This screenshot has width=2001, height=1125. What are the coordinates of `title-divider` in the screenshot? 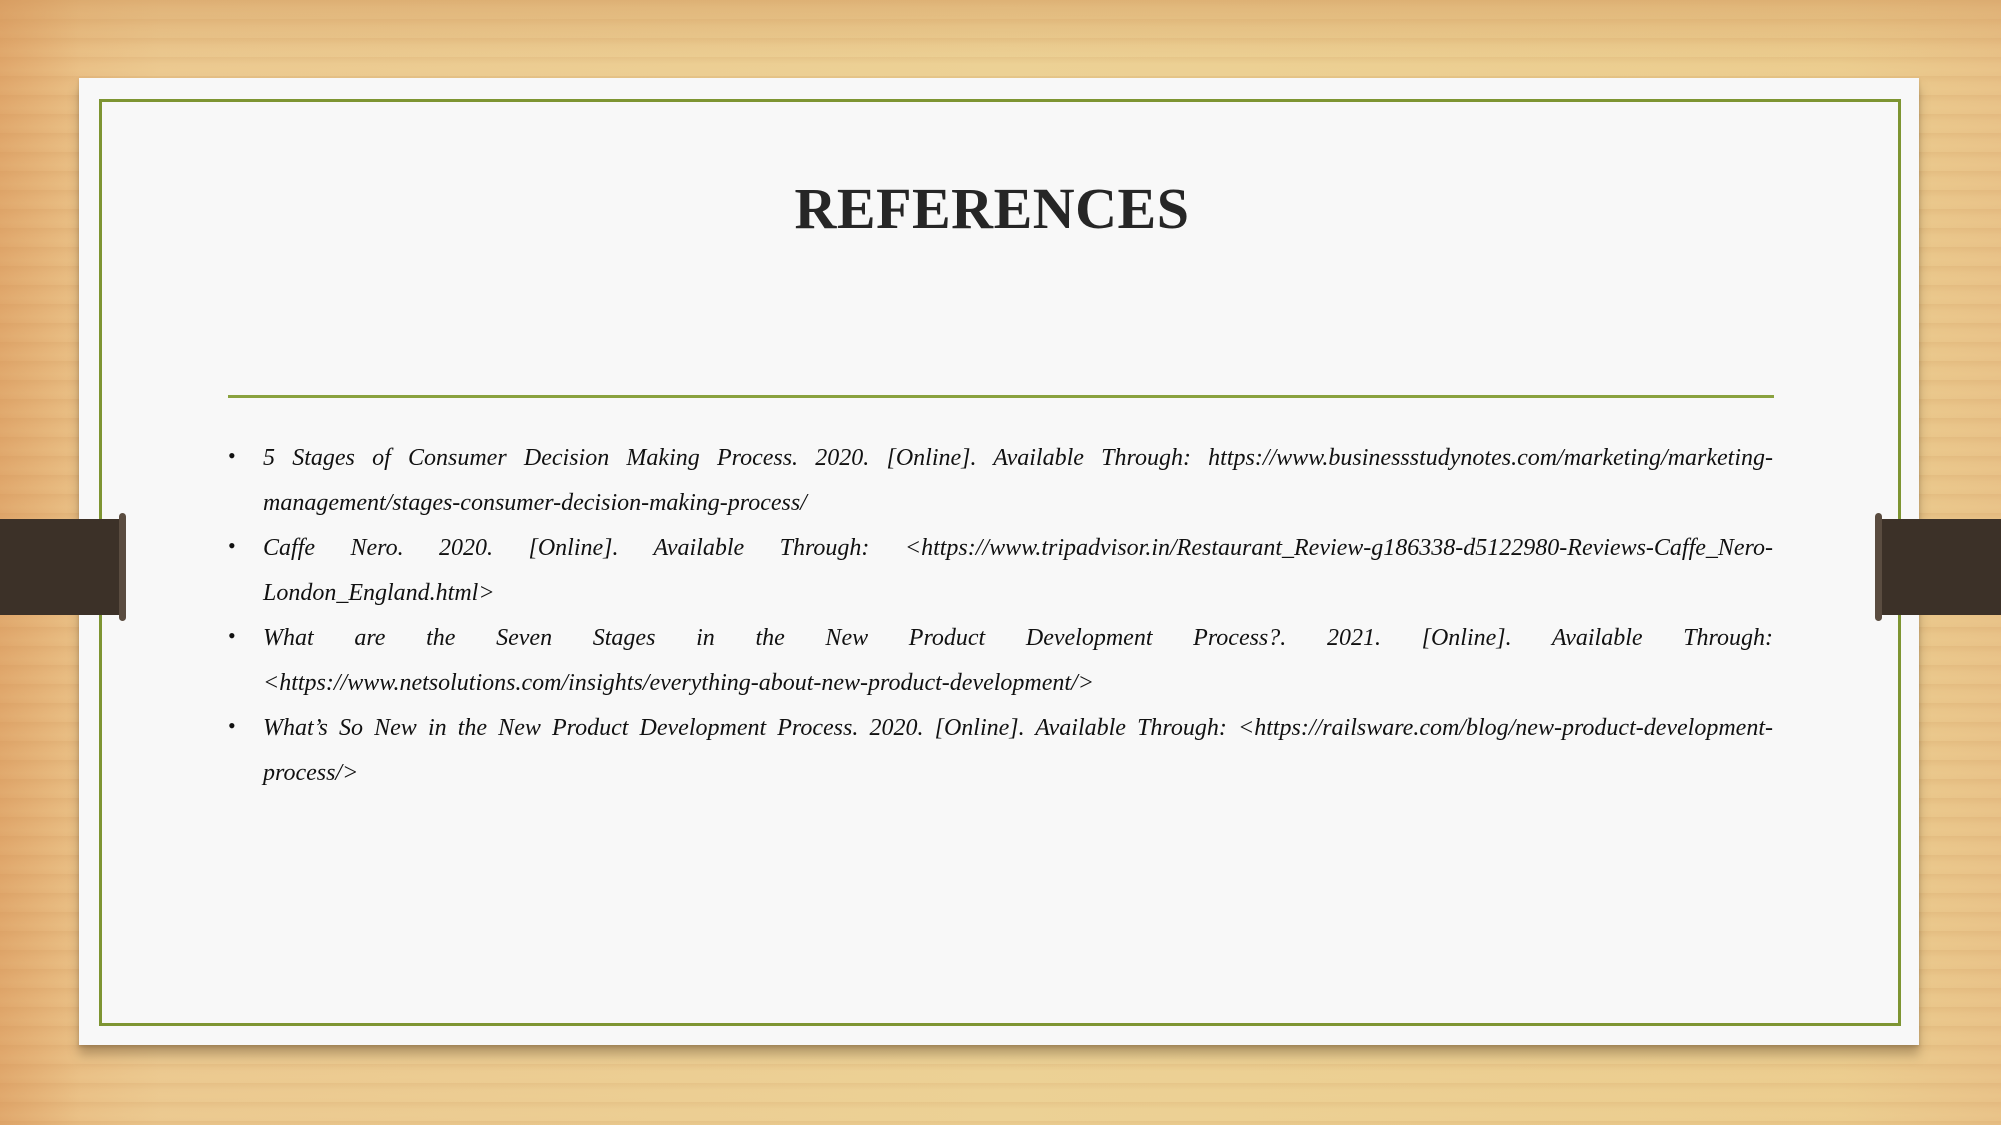 It's located at (1001, 396).